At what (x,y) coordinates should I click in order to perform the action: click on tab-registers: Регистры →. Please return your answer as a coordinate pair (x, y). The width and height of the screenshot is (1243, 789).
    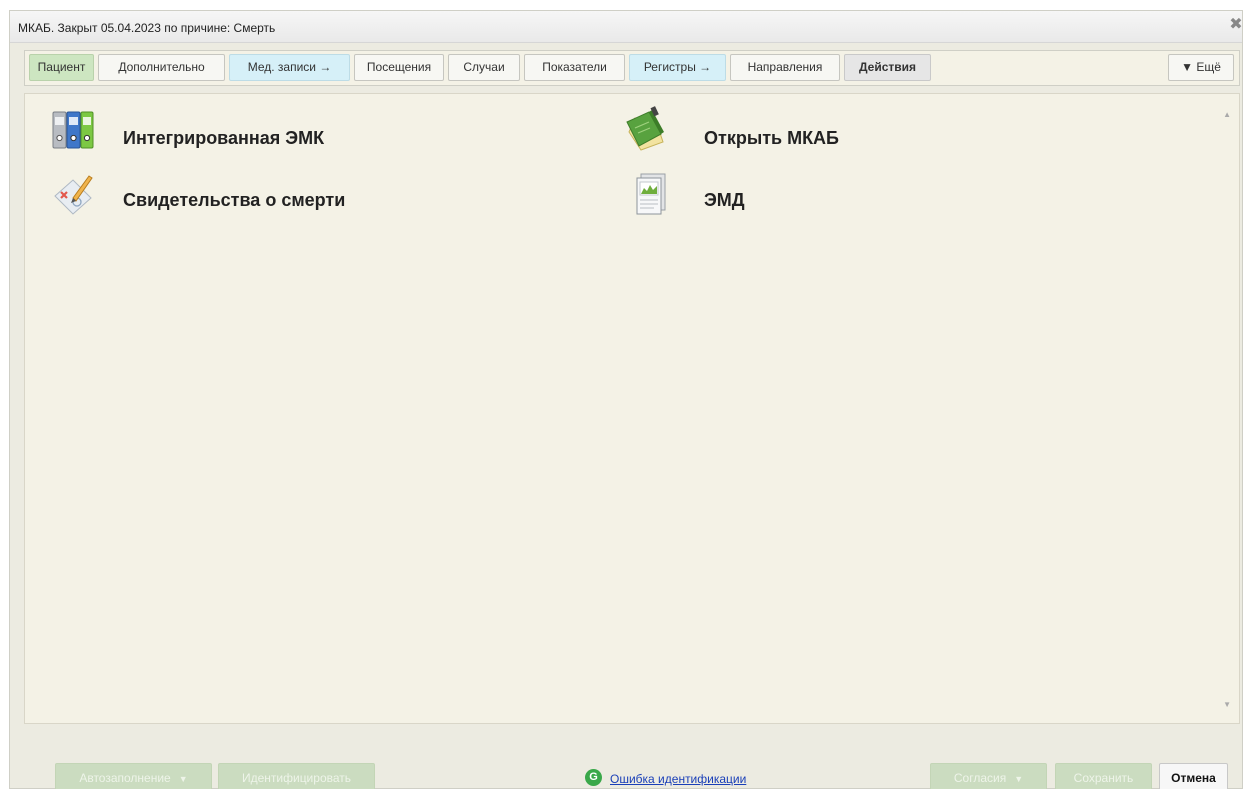
    Looking at the image, I should click on (677, 67).